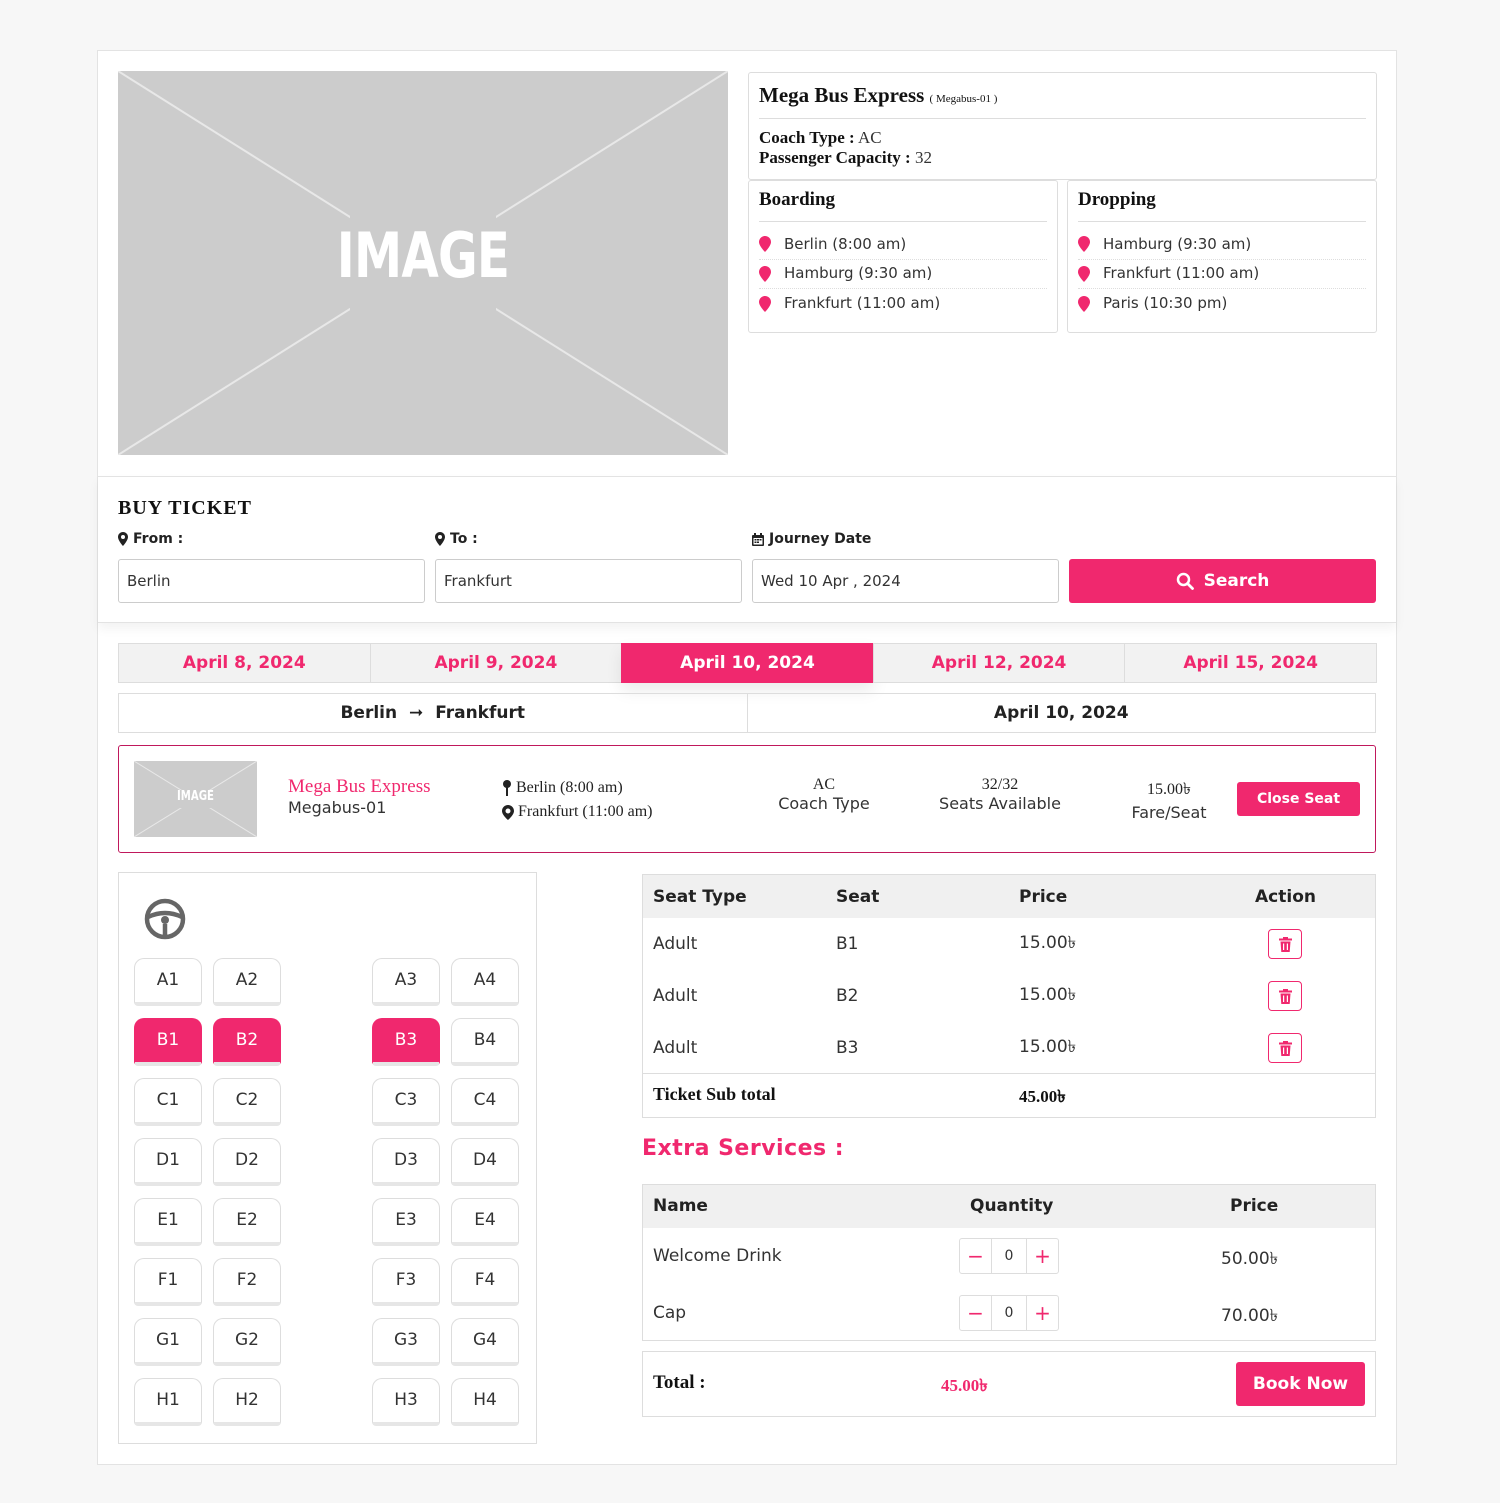 The height and width of the screenshot is (1503, 1500). What do you see at coordinates (247, 1102) in the screenshot?
I see `seat-c2: C2` at bounding box center [247, 1102].